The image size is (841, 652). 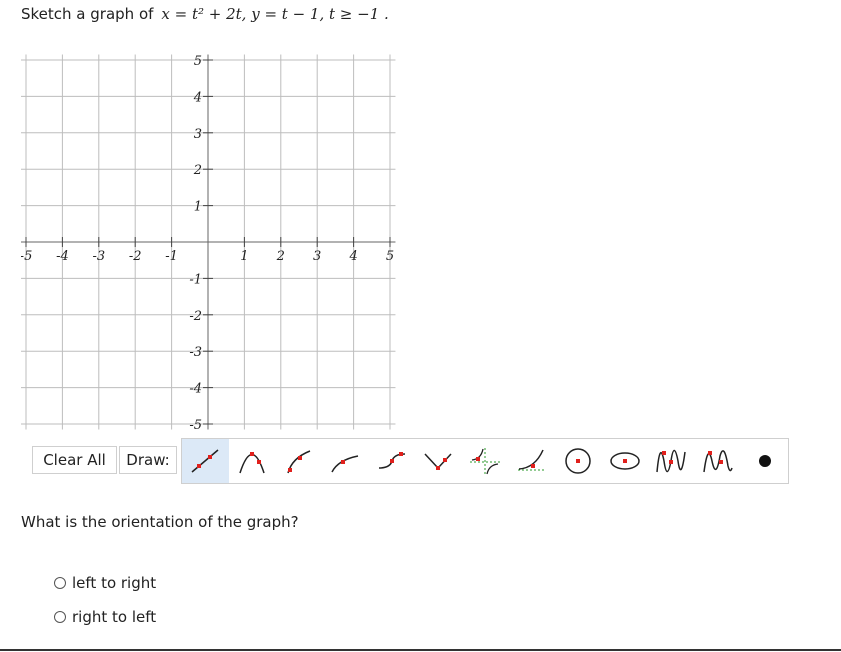 I want to click on sqrt-tool-button, so click(x=298, y=461).